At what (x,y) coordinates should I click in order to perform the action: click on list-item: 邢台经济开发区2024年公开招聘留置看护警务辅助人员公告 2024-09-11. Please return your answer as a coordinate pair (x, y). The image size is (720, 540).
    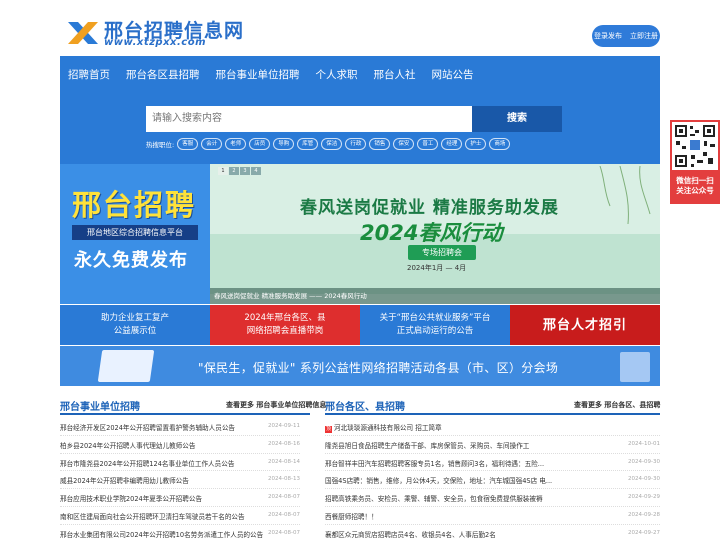
    Looking at the image, I should click on (180, 427).